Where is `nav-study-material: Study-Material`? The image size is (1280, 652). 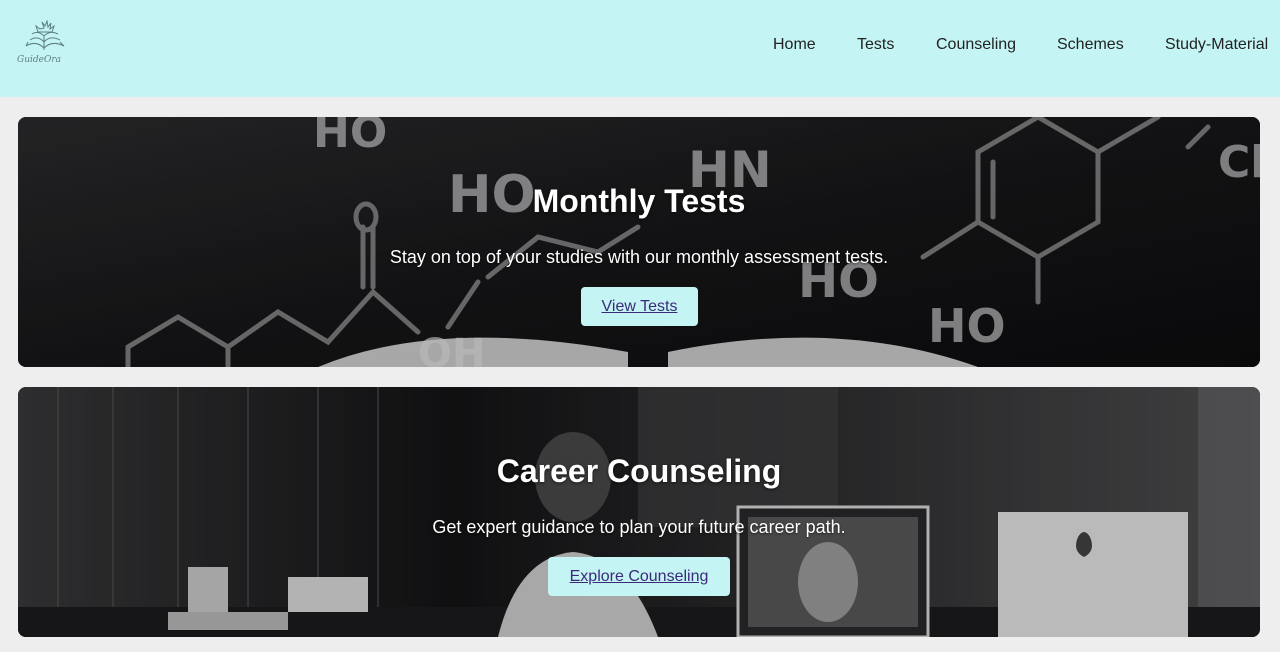
nav-study-material: Study-Material is located at coordinates (1216, 45).